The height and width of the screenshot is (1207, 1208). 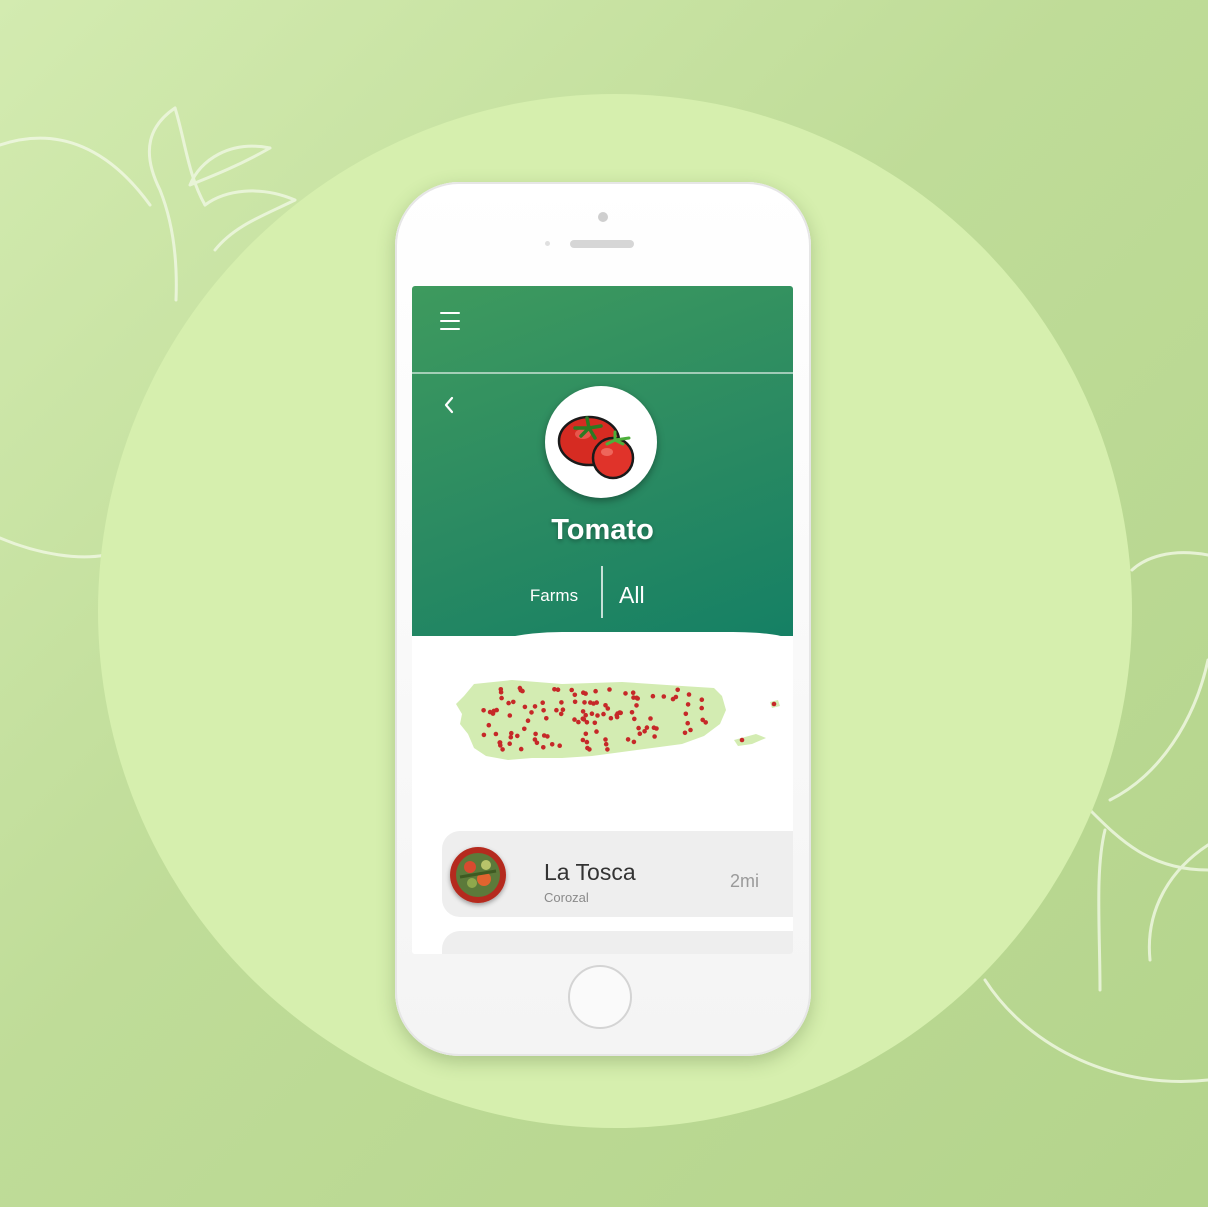 I want to click on tab-farms: Farms, so click(x=554, y=596).